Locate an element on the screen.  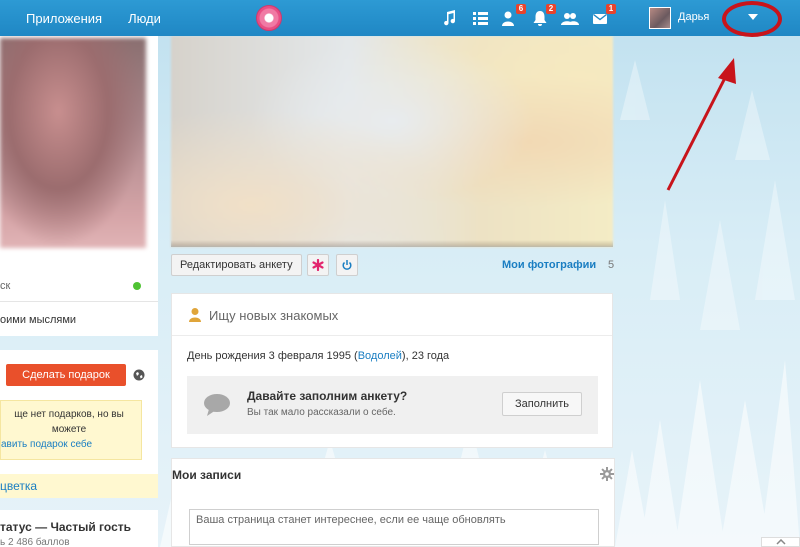
mail-icon: 1 is located at coordinates (603, 16).